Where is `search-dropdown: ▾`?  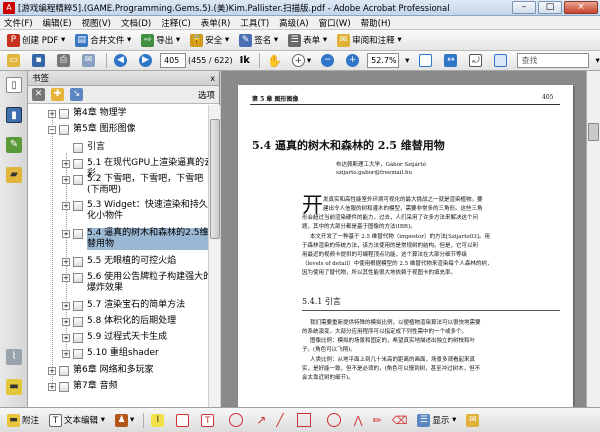
search-dropdown: ▾ is located at coordinates (595, 60).